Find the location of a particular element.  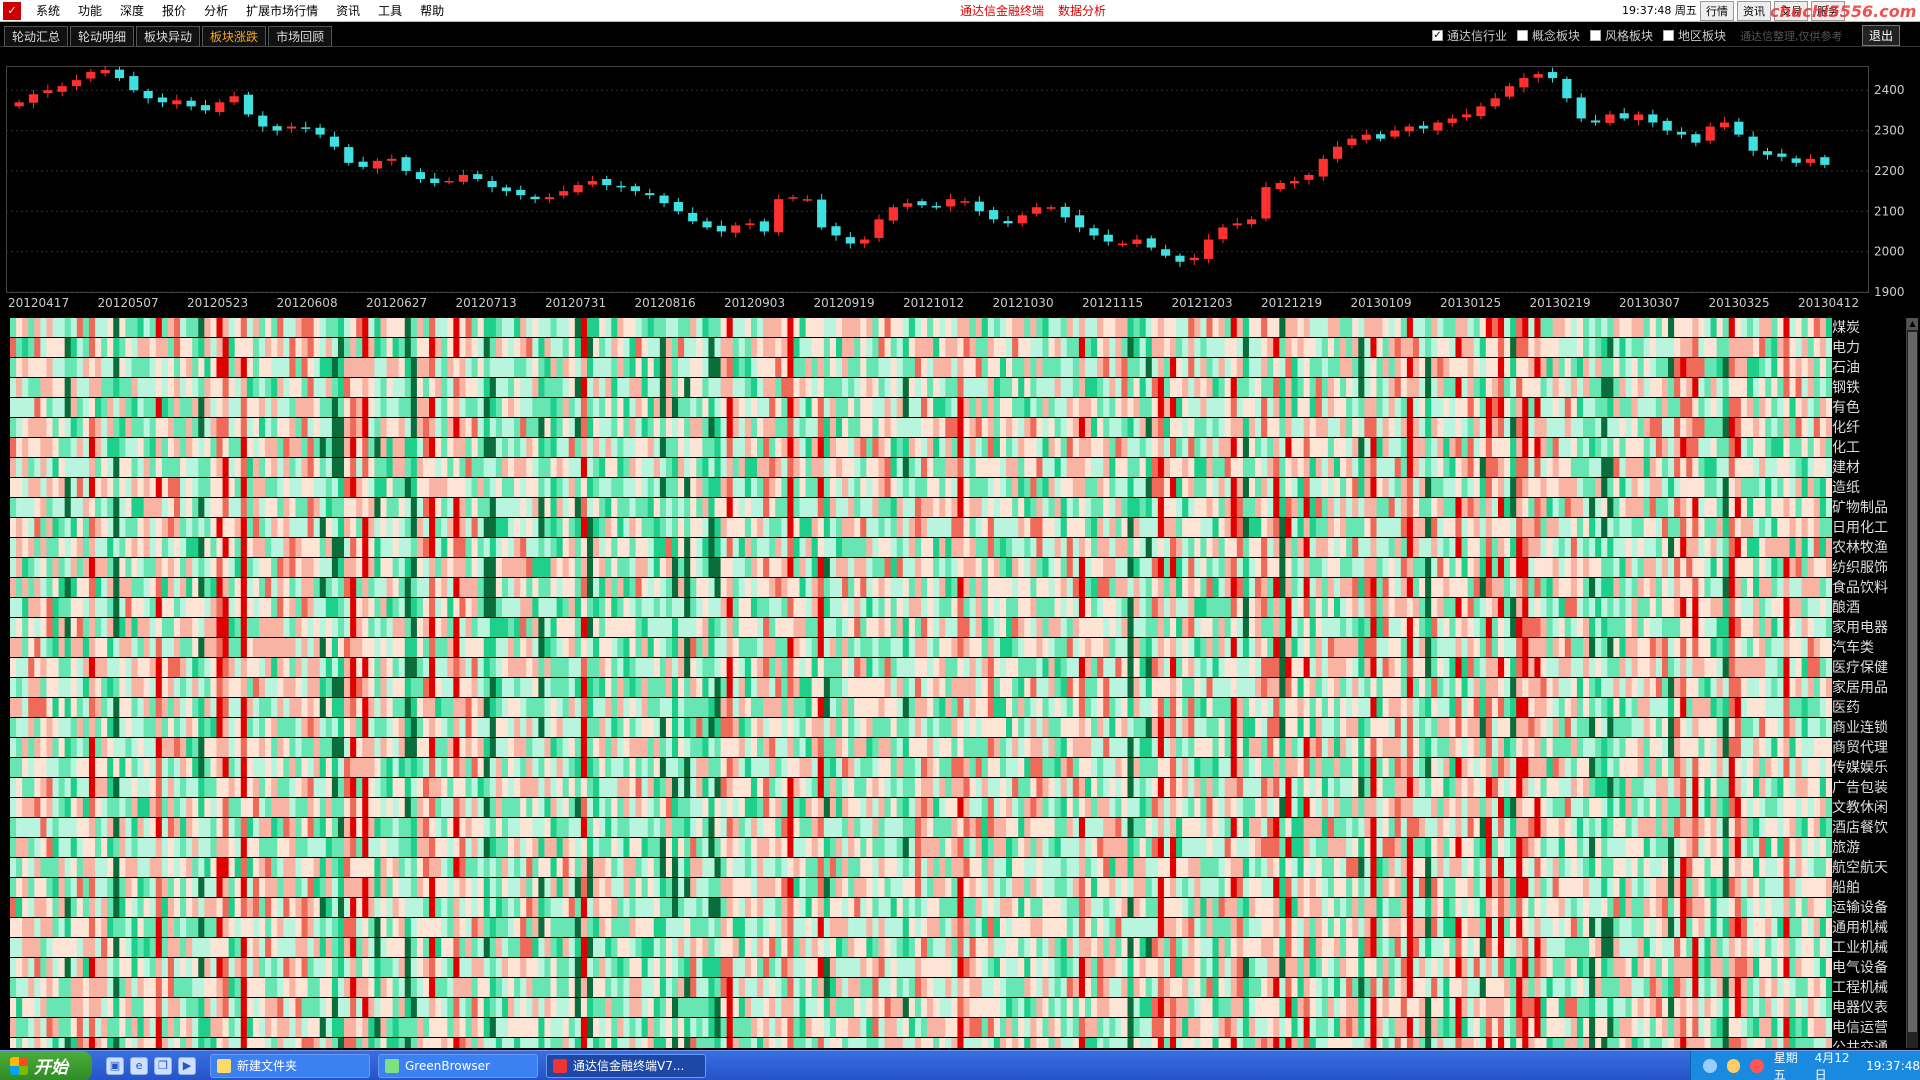

tab-rotation-summary: 轮动汇总 is located at coordinates (36, 36).